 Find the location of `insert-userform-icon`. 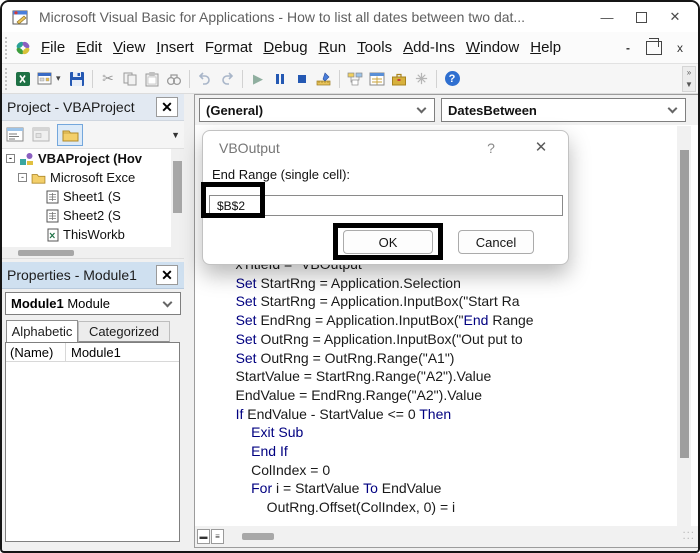

insert-userform-icon is located at coordinates (45, 79).